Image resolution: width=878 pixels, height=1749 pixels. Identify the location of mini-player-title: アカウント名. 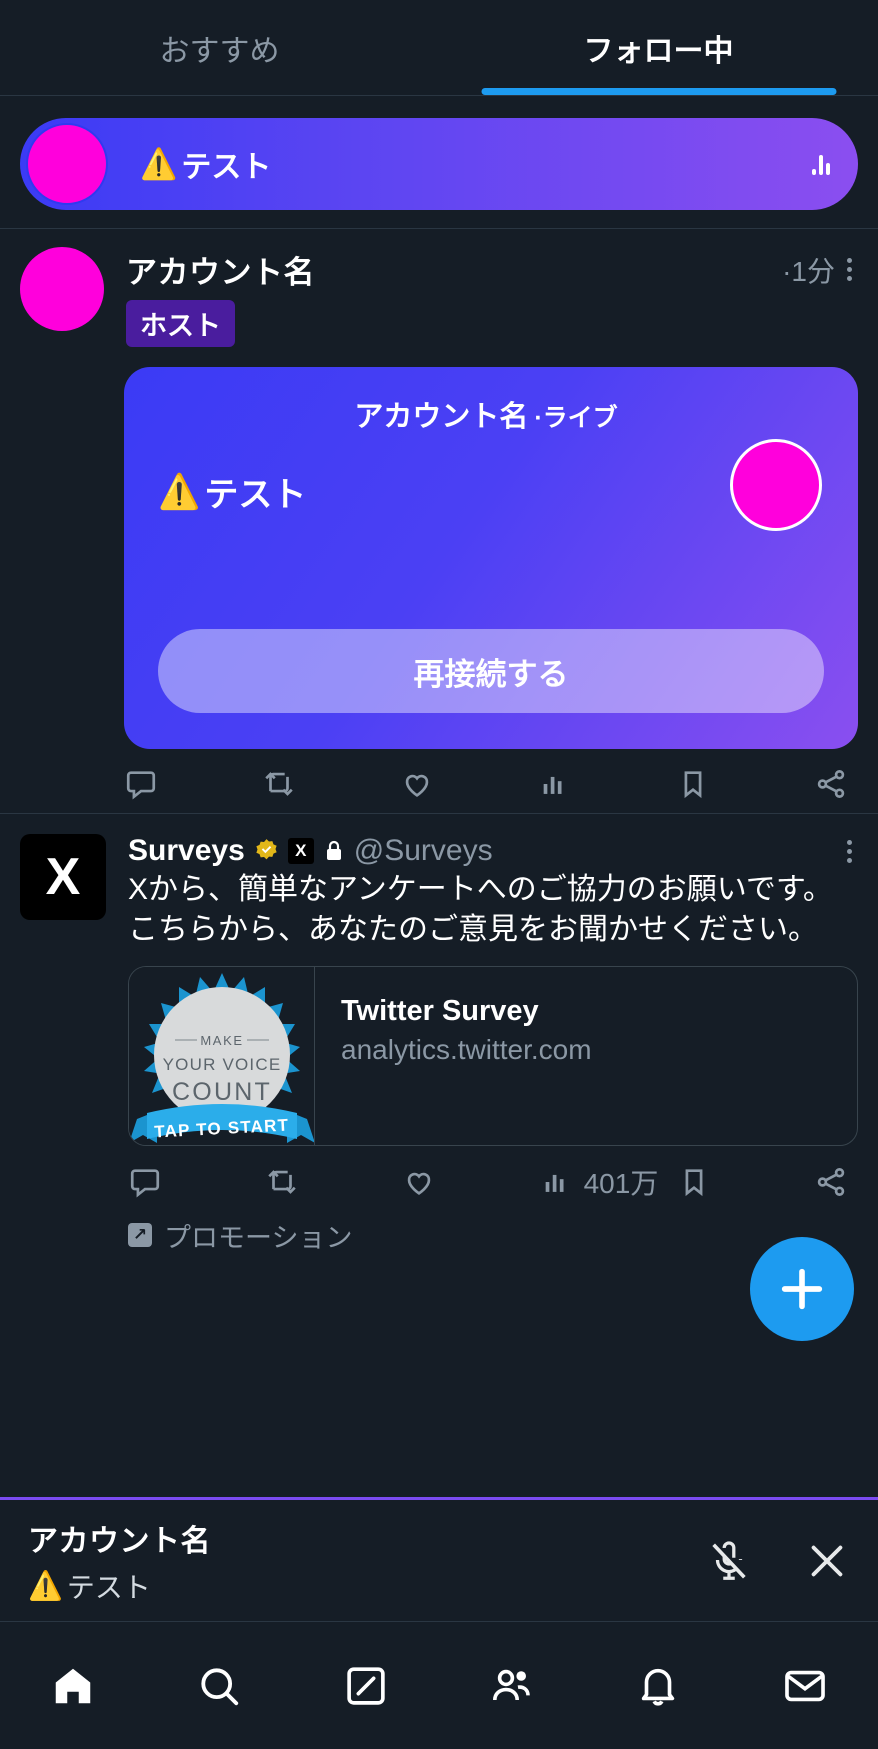
(119, 1541).